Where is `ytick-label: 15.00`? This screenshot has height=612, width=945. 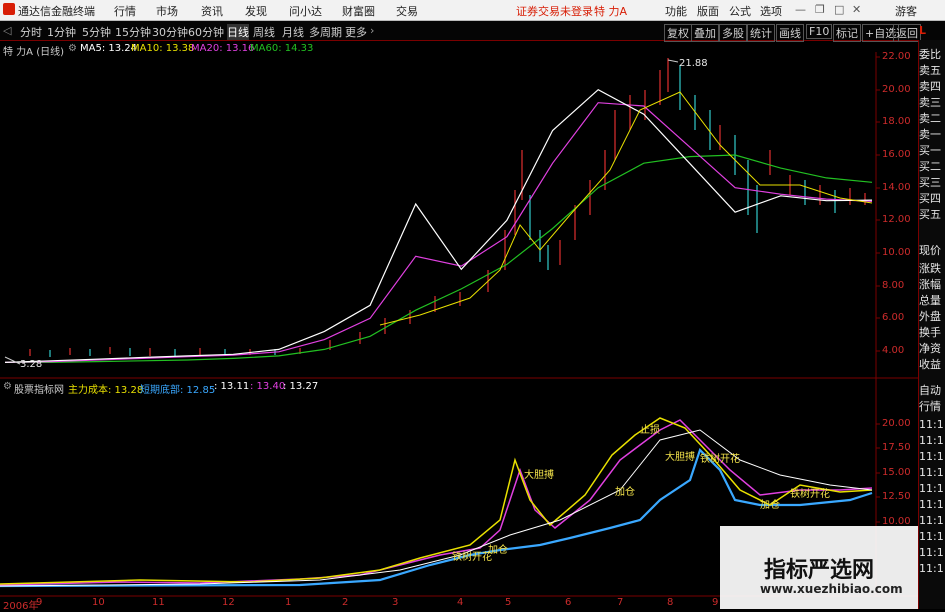 ytick-label: 15.00 is located at coordinates (896, 472).